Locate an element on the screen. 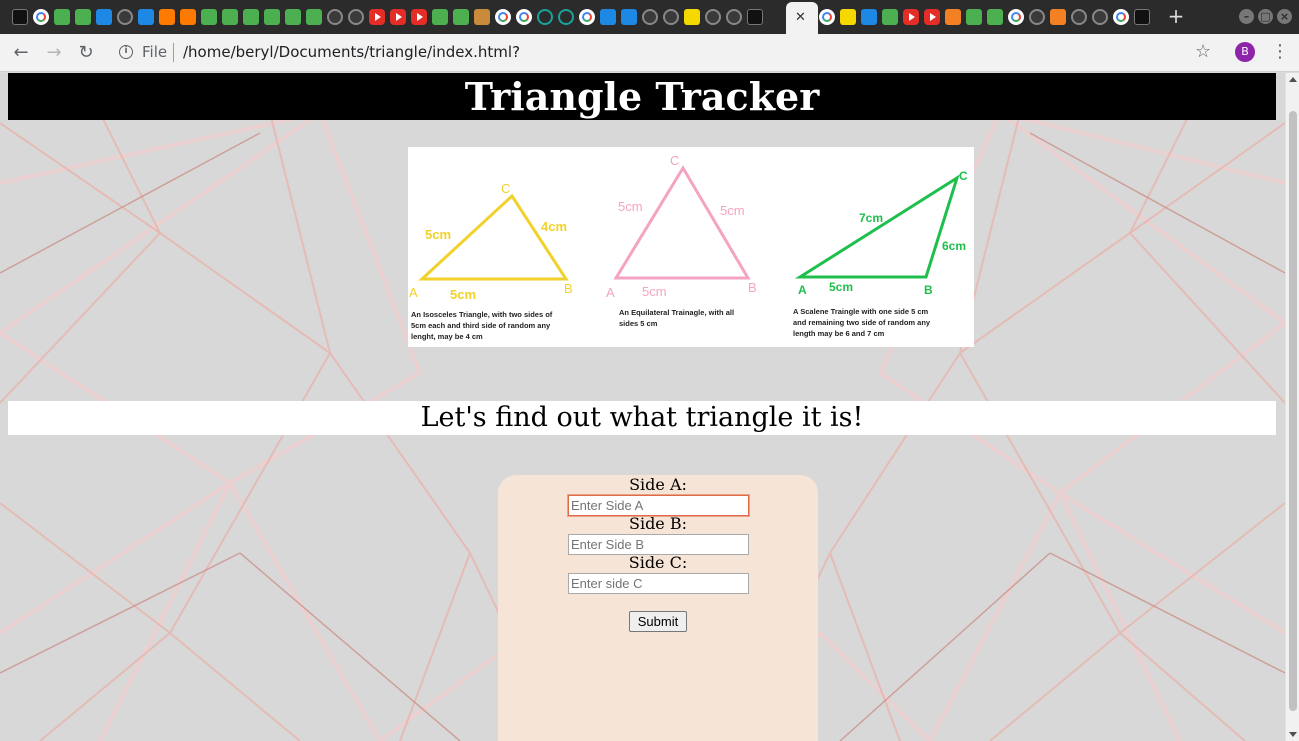 This screenshot has height=741, width=1299. new-tab-button: + is located at coordinates (1176, 16).